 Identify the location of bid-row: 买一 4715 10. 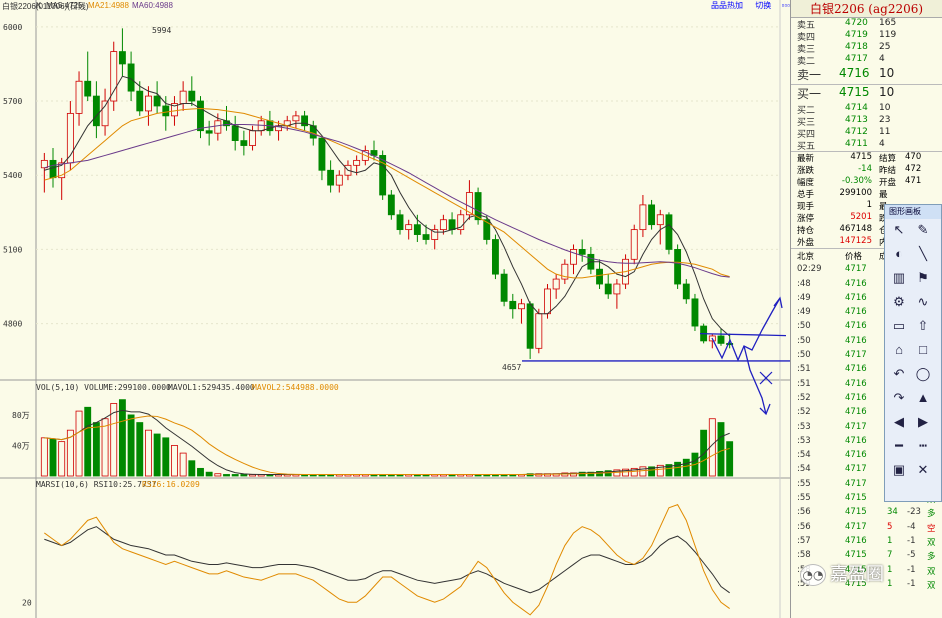
(866, 94).